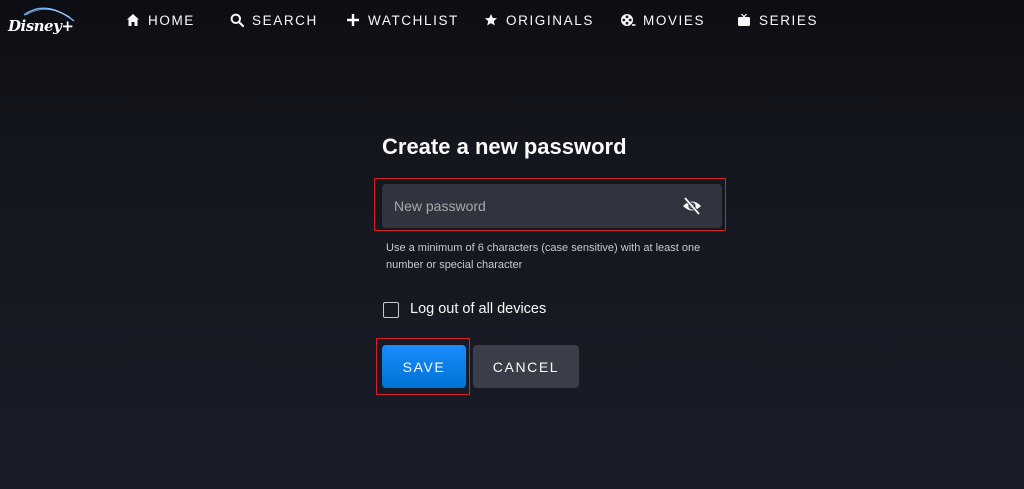 This screenshot has height=489, width=1024. Describe the element at coordinates (171, 20) in the screenshot. I see `nav-home-label: HOME` at that location.